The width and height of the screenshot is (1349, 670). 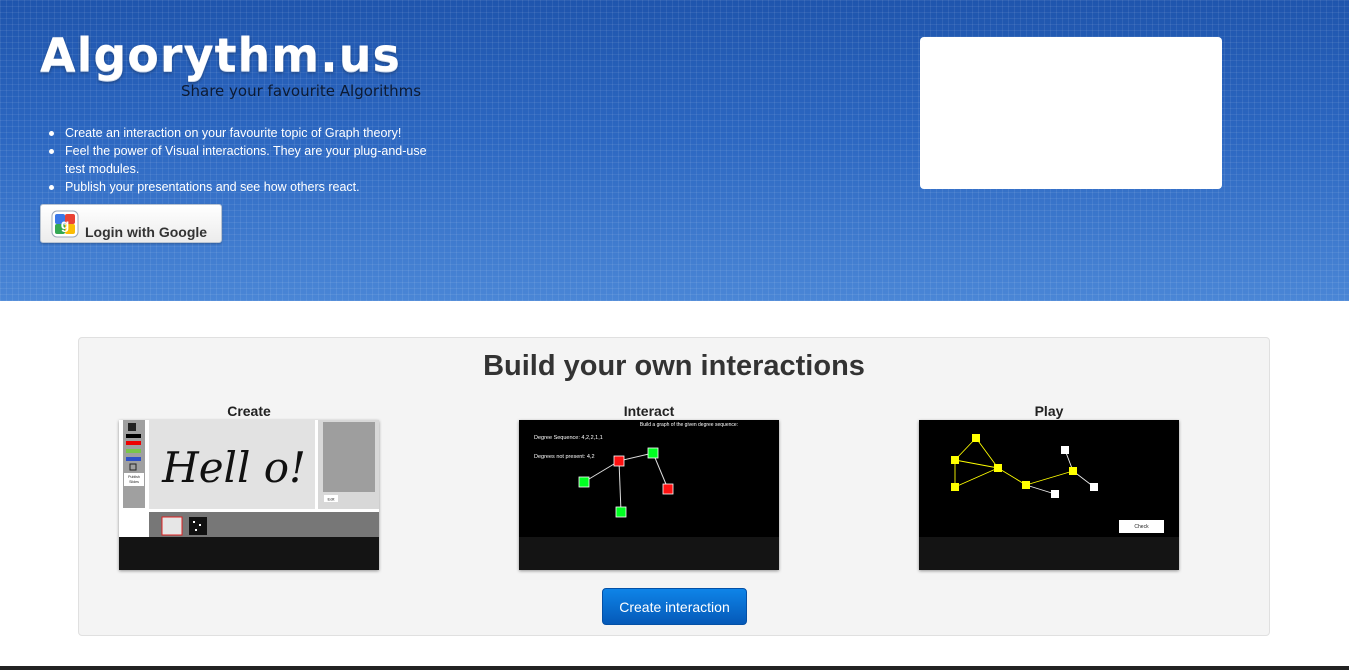 What do you see at coordinates (233, 467) in the screenshot?
I see `handwriting-text: Hell o!` at bounding box center [233, 467].